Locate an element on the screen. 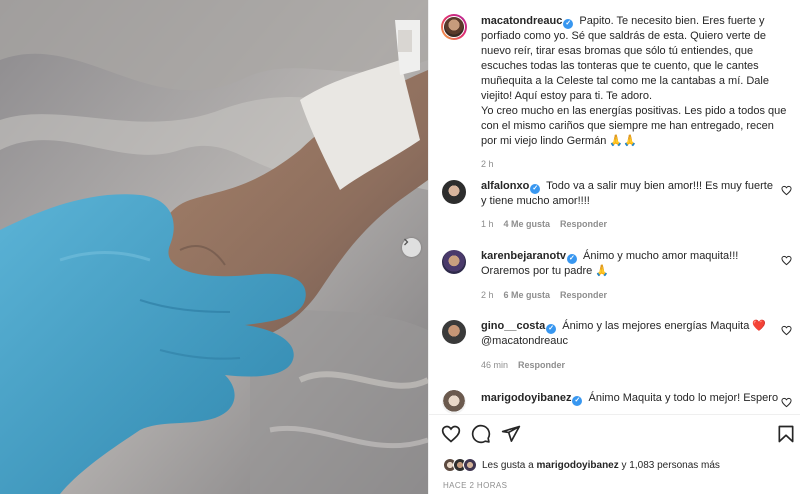 The height and width of the screenshot is (494, 800). posted-time: HACE 2 HORAS is located at coordinates (475, 485).